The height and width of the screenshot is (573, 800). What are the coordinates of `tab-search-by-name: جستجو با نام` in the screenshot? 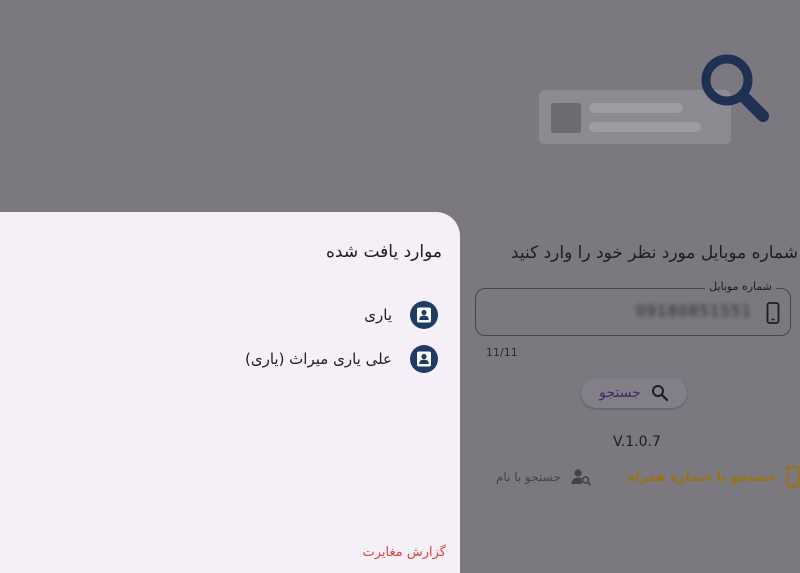 It's located at (543, 477).